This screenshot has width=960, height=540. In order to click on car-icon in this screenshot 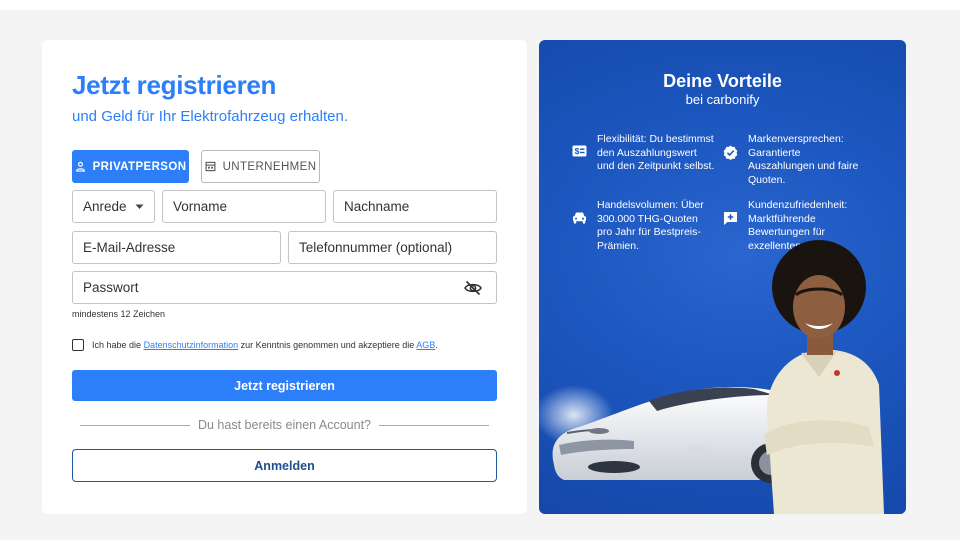, I will do `click(579, 218)`.